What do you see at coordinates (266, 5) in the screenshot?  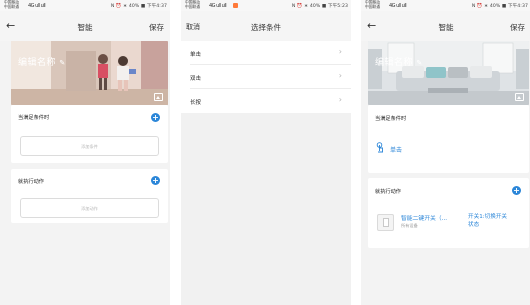 I see `status-bar: 中国移动 中国联通 4G ull ull N ⏰ ∗ 40% ■ 下午5:23` at bounding box center [266, 5].